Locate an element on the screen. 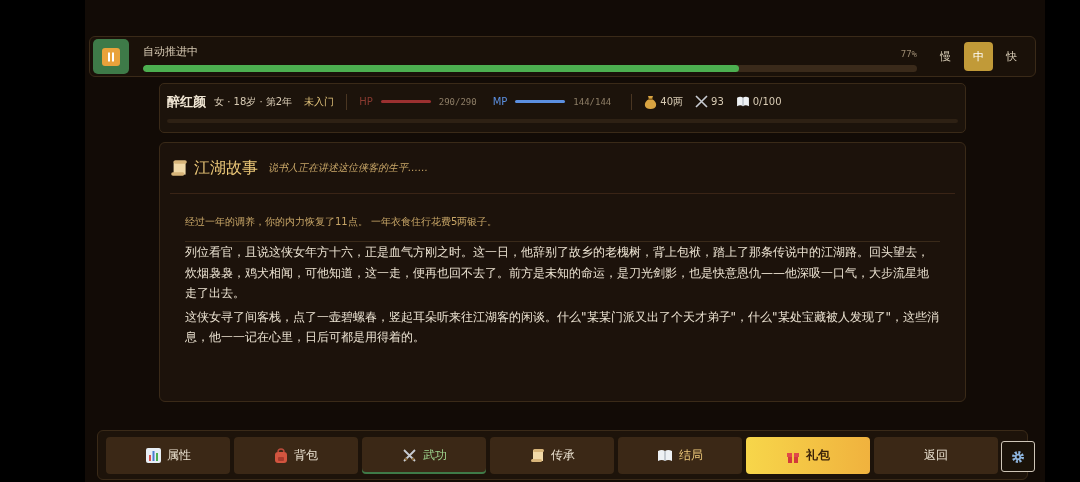  speed-button: 慢 is located at coordinates (945, 56).